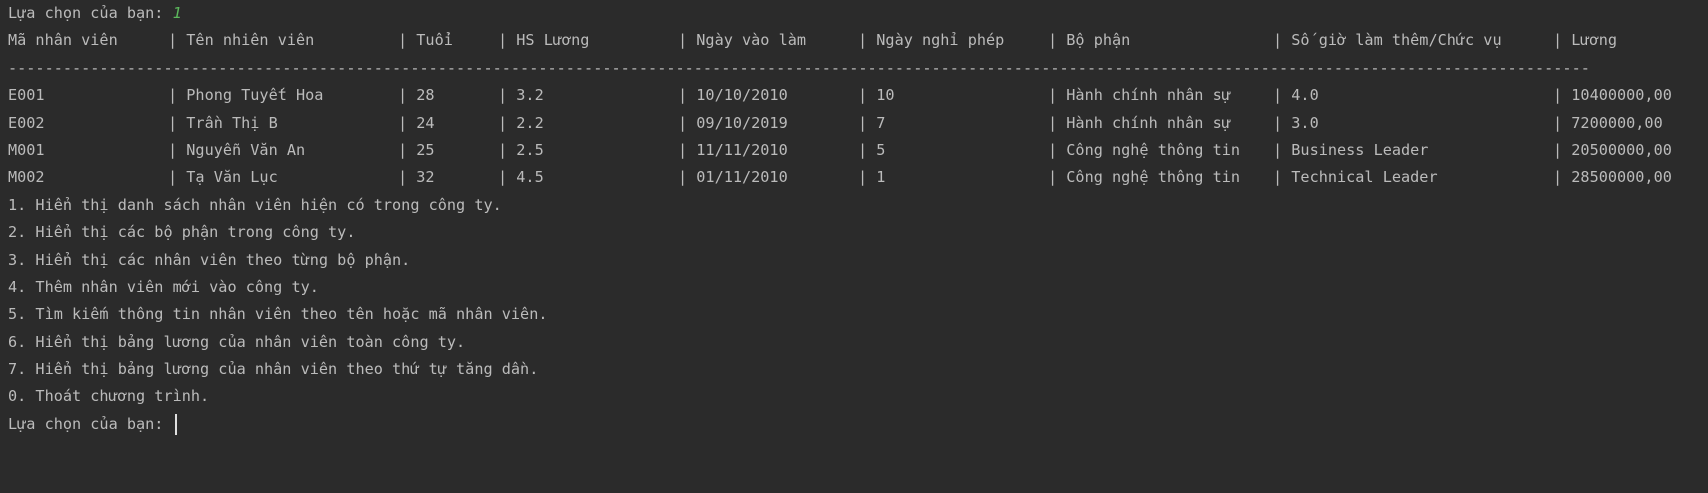 This screenshot has width=1708, height=493. Describe the element at coordinates (1296, 95) in the screenshot. I see `cell-overtime-position: | 4.0` at that location.